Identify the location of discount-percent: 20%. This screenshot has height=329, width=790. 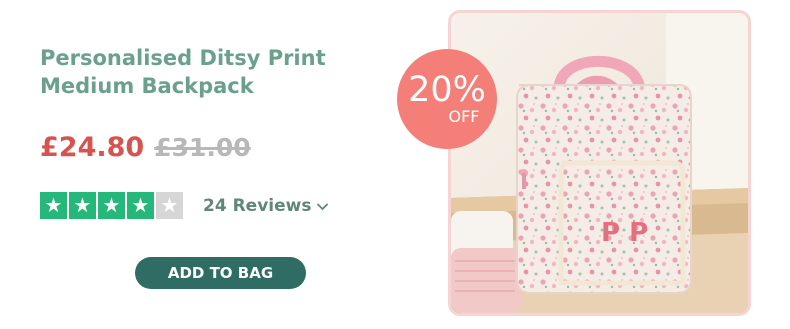
(447, 90).